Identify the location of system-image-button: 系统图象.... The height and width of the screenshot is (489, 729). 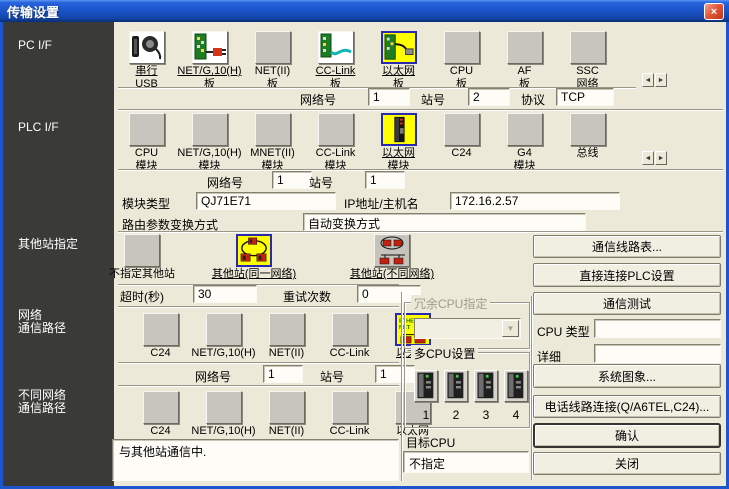
(627, 376).